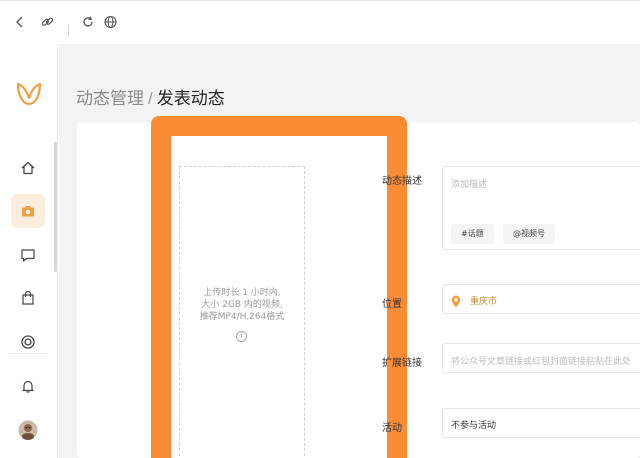 The height and width of the screenshot is (458, 640). What do you see at coordinates (474, 426) in the screenshot?
I see `activity-value: 不参与活动` at bounding box center [474, 426].